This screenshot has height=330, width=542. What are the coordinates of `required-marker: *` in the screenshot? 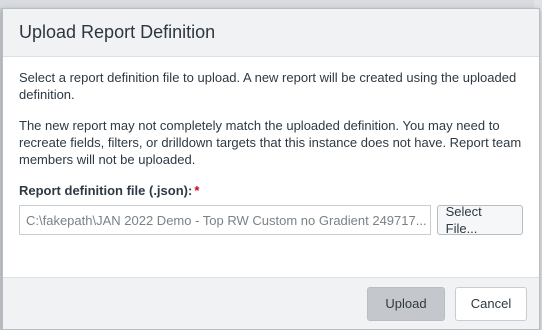 It's located at (197, 190).